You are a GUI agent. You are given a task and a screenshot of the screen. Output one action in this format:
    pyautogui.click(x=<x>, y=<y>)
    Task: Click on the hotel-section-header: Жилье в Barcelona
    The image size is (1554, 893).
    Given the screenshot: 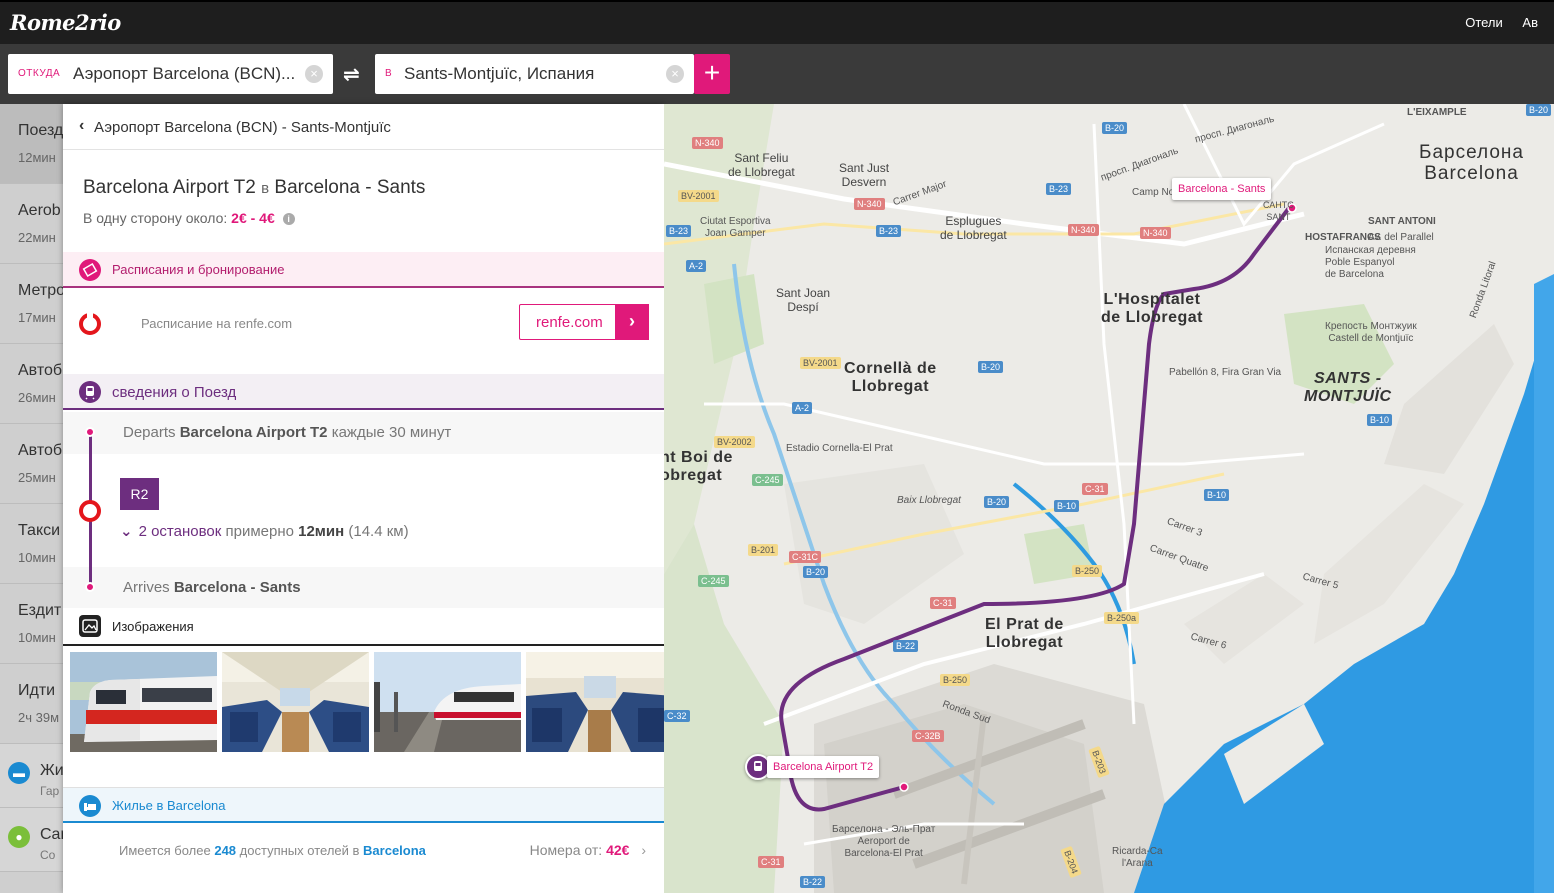 What is the action you would take?
    pyautogui.click(x=363, y=805)
    